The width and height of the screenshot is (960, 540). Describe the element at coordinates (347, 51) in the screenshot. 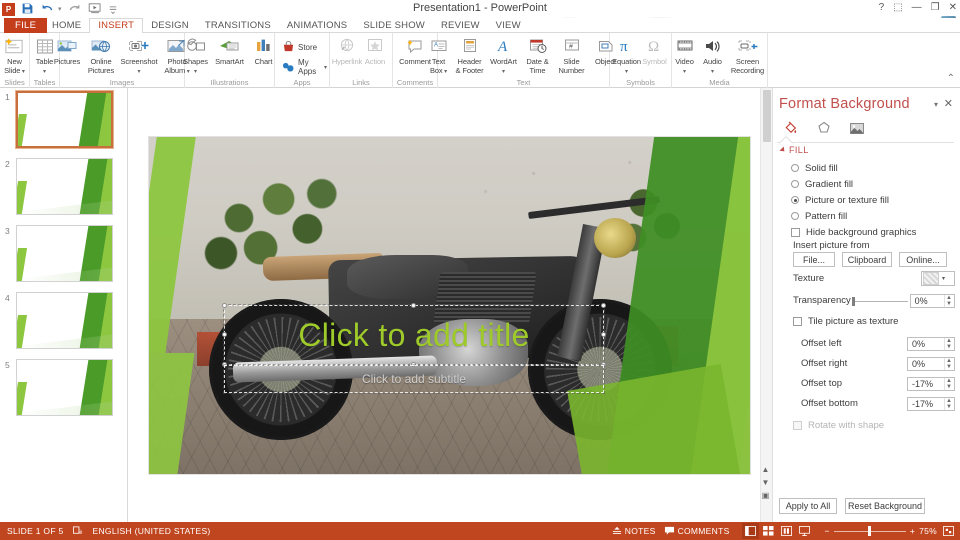

I see `hyperlink-button: Hyperlink` at that location.